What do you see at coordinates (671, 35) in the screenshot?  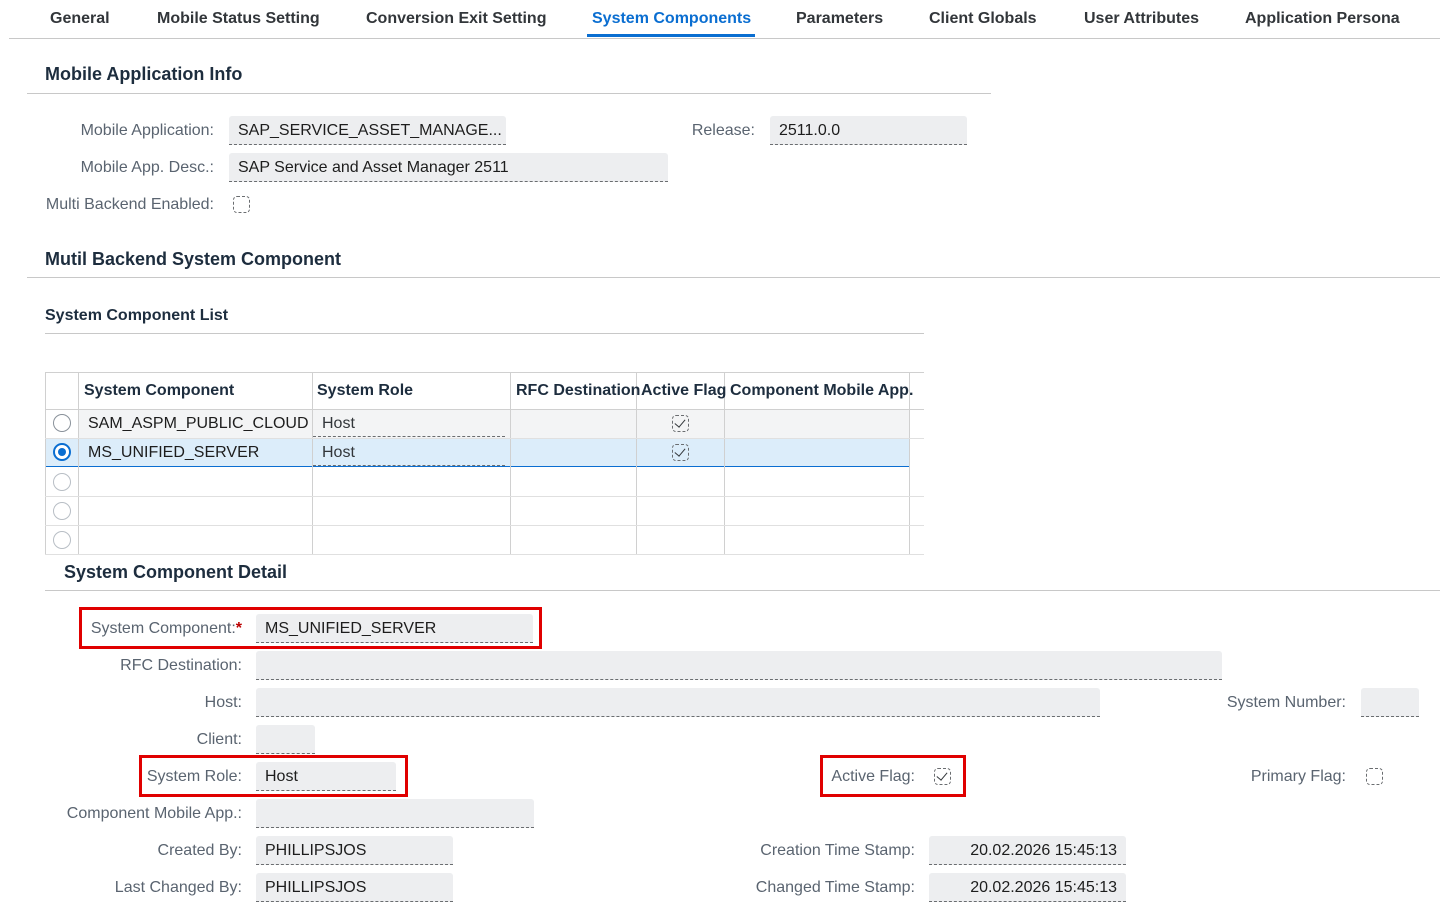 I see `active-tab-indicator` at bounding box center [671, 35].